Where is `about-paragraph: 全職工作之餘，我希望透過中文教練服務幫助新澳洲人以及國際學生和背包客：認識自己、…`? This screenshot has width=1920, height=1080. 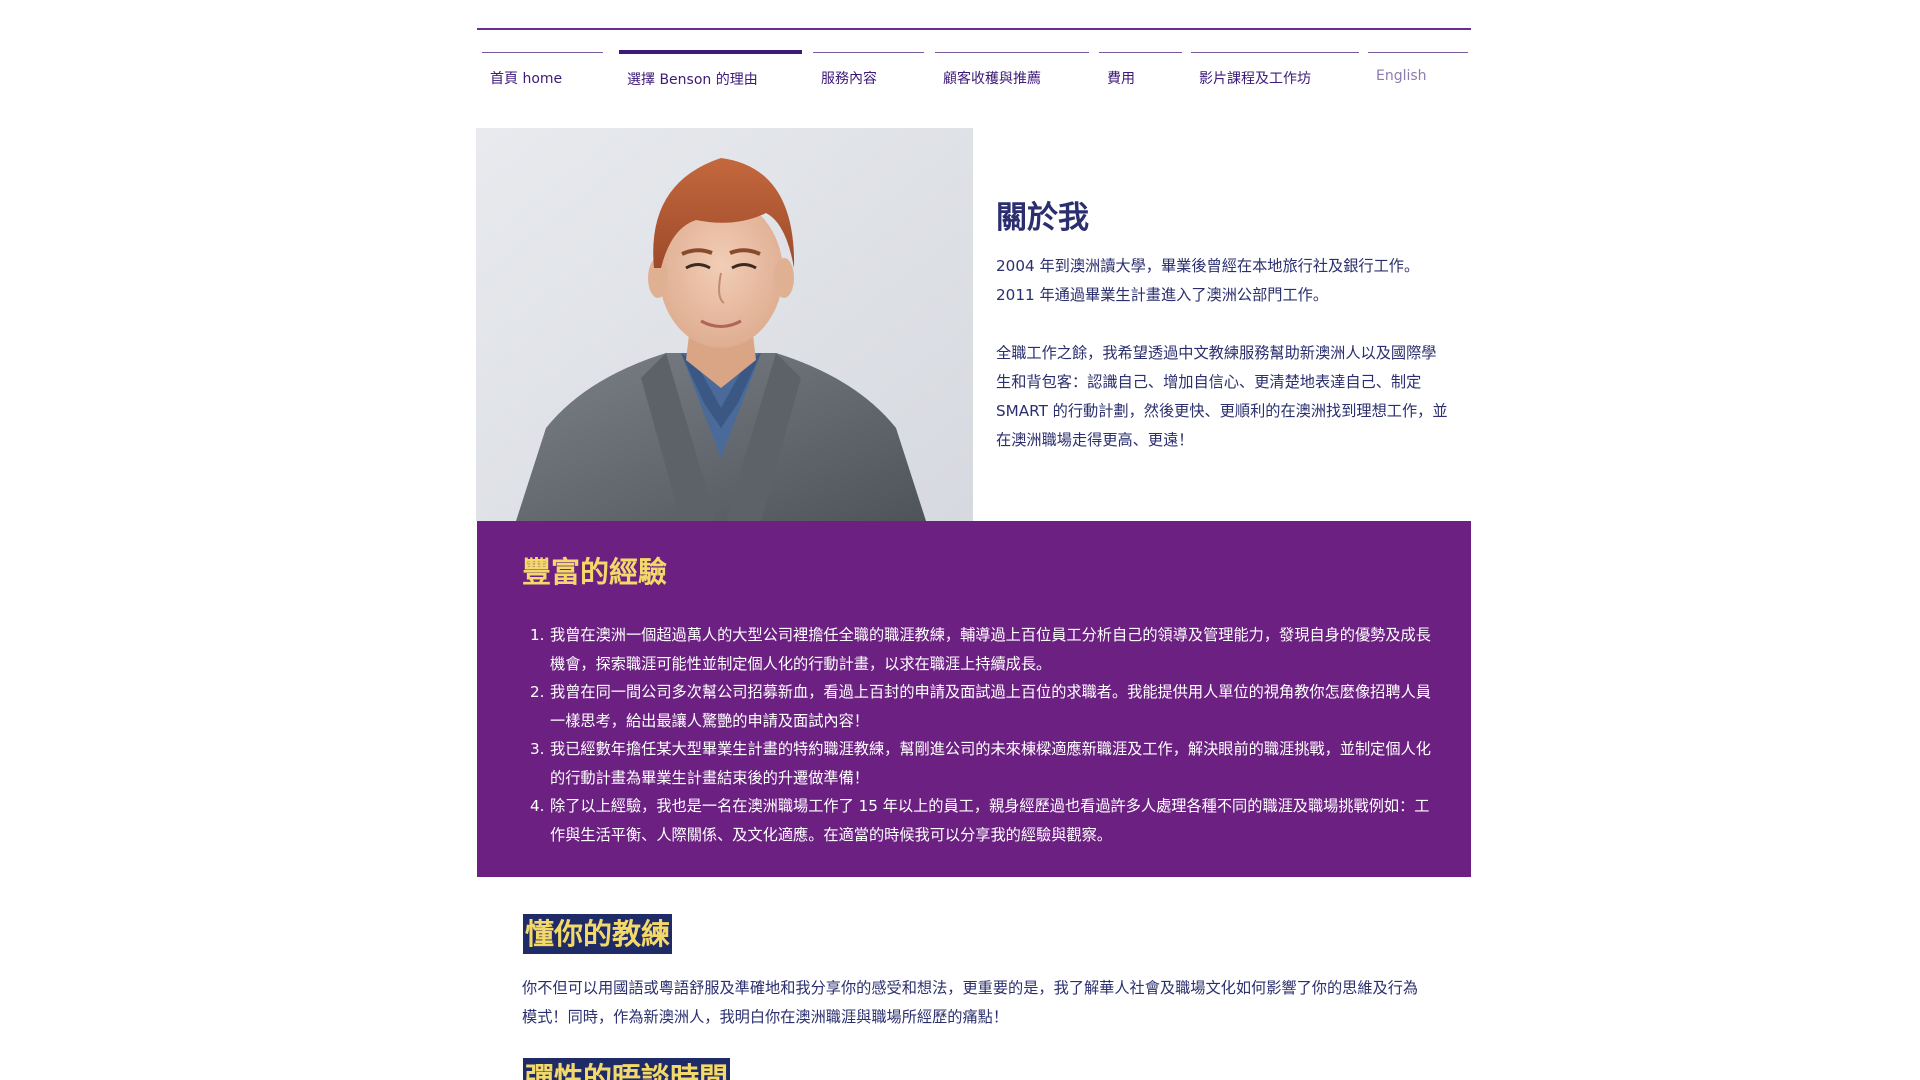
about-paragraph: 全職工作之餘，我希望透過中文教練服務幫助新澳洲人以及國際學生和背包客：認識自己、… is located at coordinates (1222, 396).